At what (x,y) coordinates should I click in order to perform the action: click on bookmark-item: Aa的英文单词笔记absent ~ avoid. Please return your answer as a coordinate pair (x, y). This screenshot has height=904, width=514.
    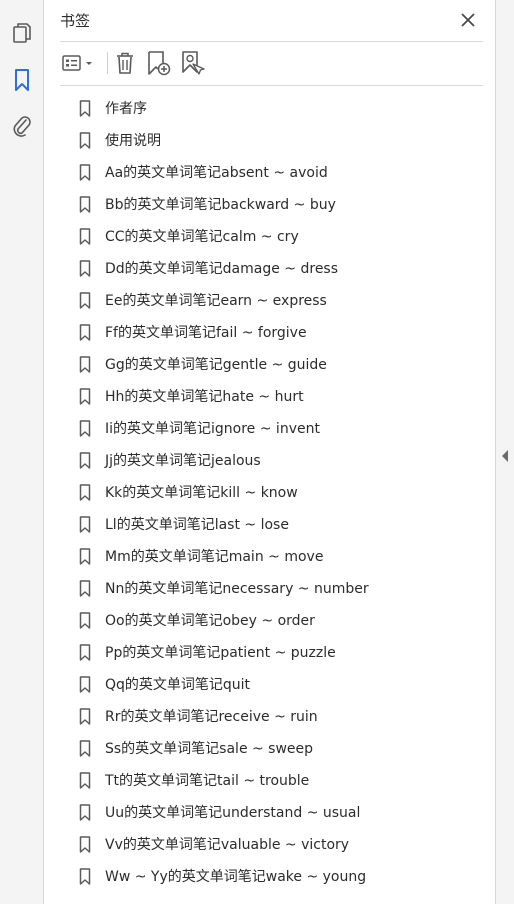
    Looking at the image, I should click on (280, 172).